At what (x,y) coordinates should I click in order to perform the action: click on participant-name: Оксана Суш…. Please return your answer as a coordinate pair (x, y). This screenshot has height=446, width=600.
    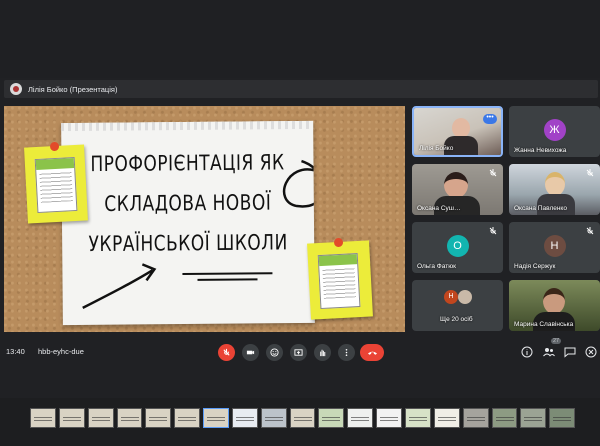
    Looking at the image, I should click on (439, 208).